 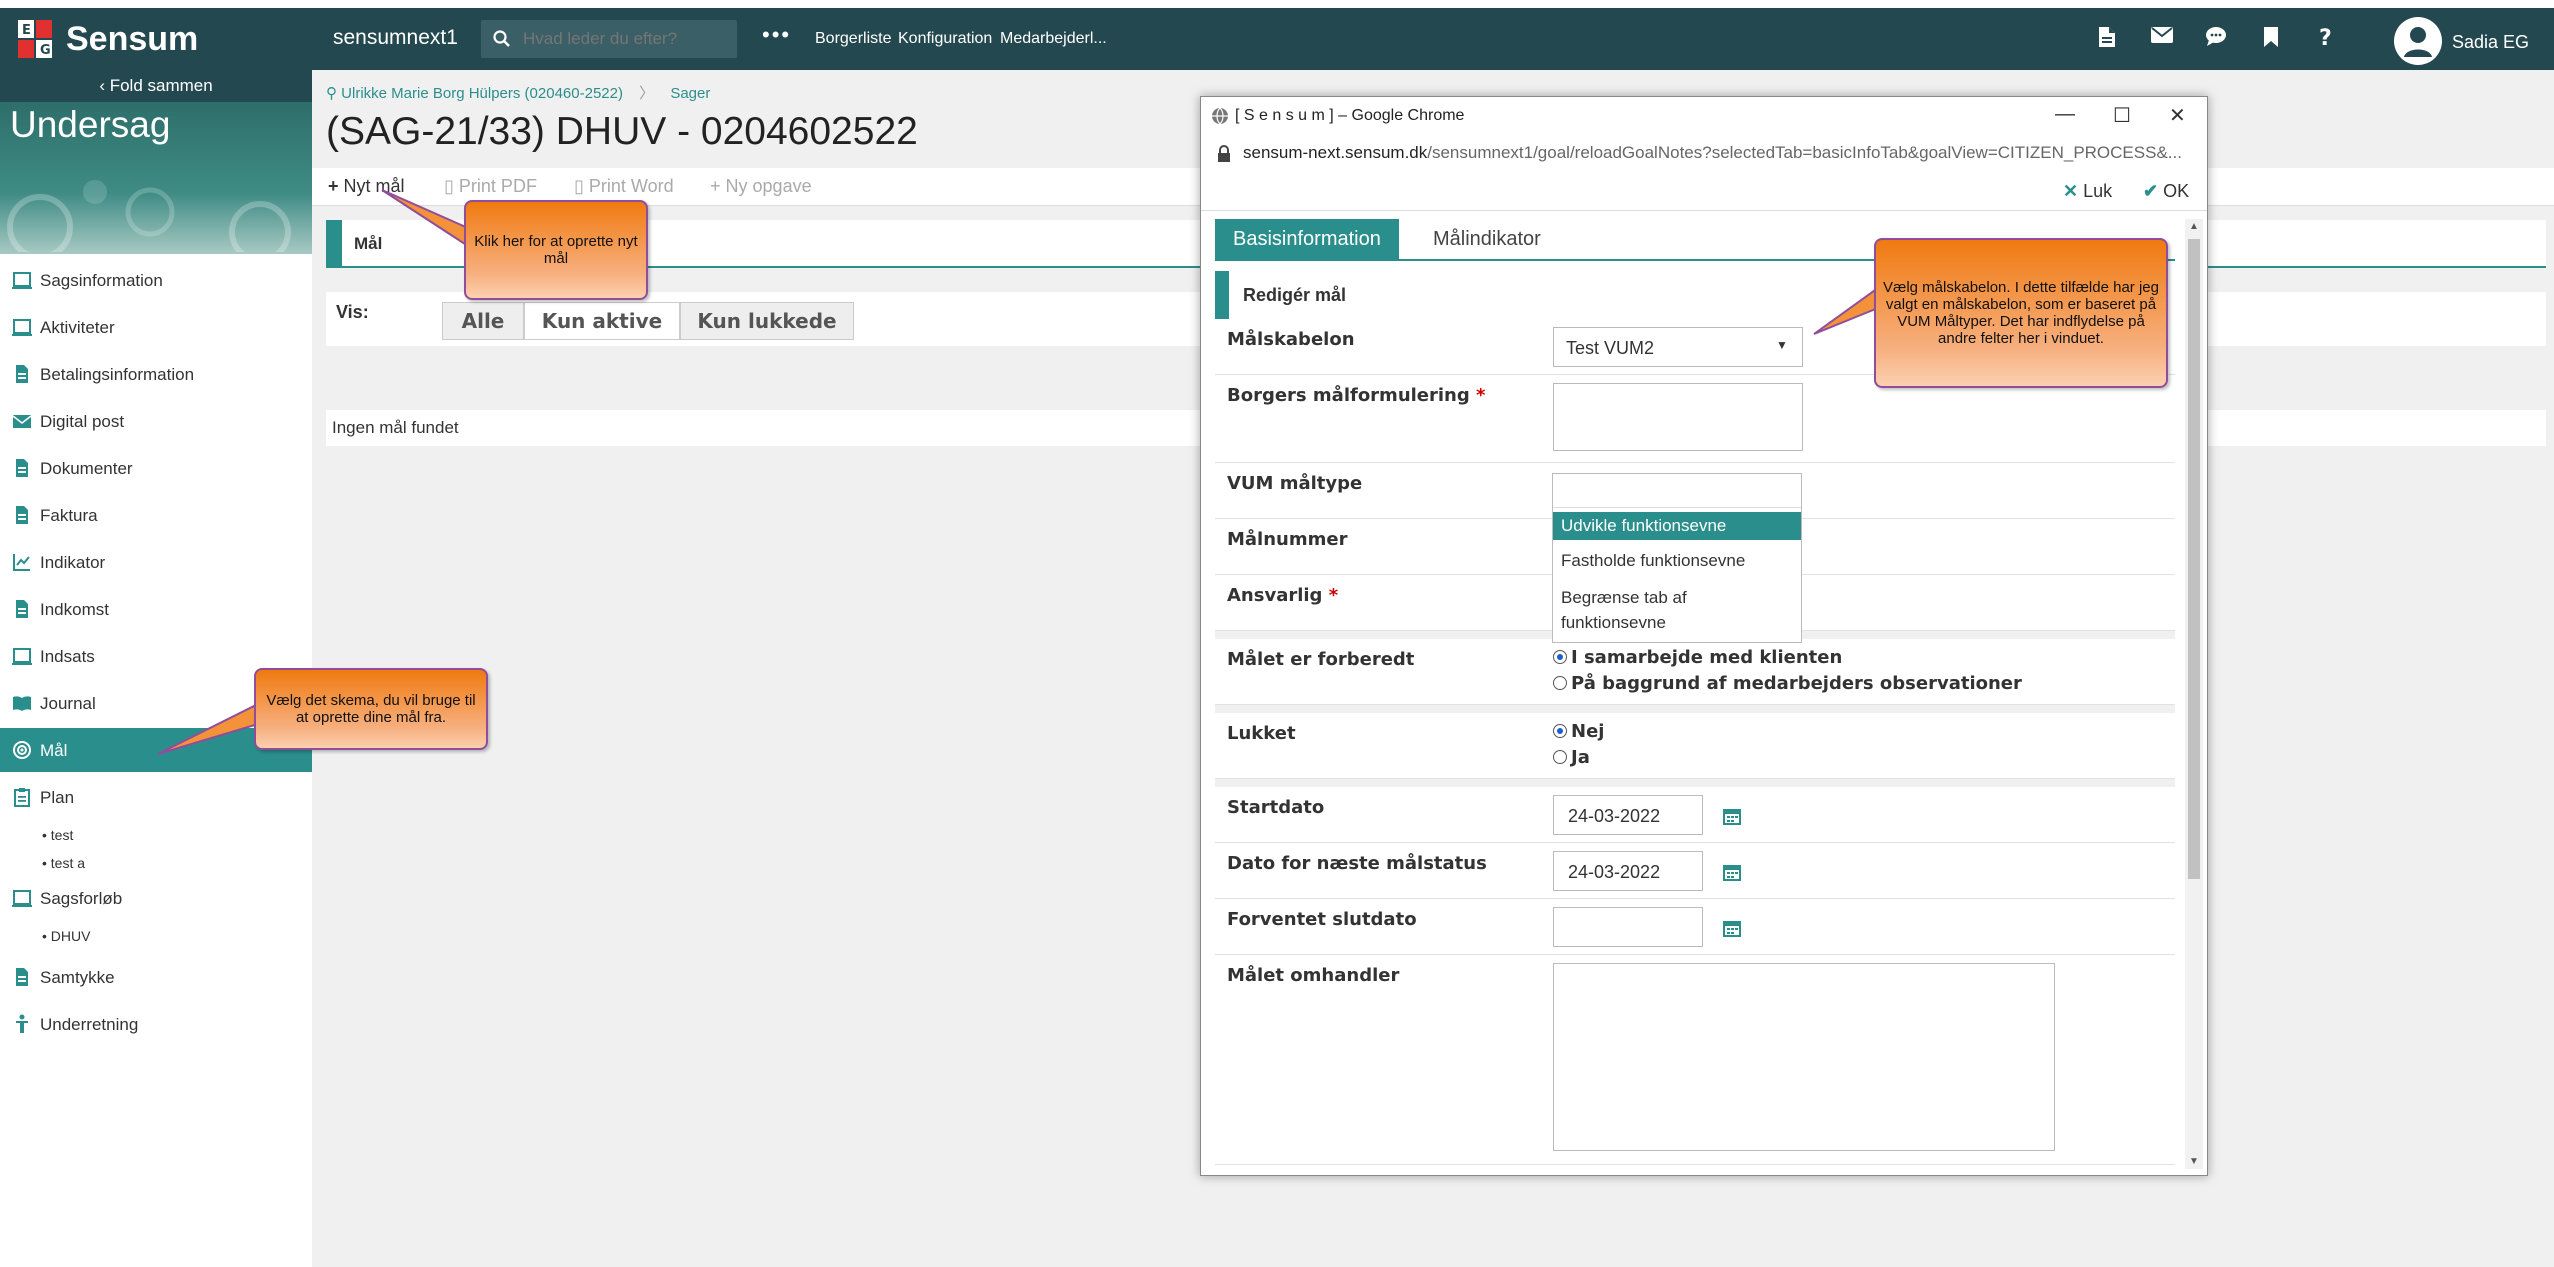 I want to click on radio-nej: Nej, so click(x=1578, y=731).